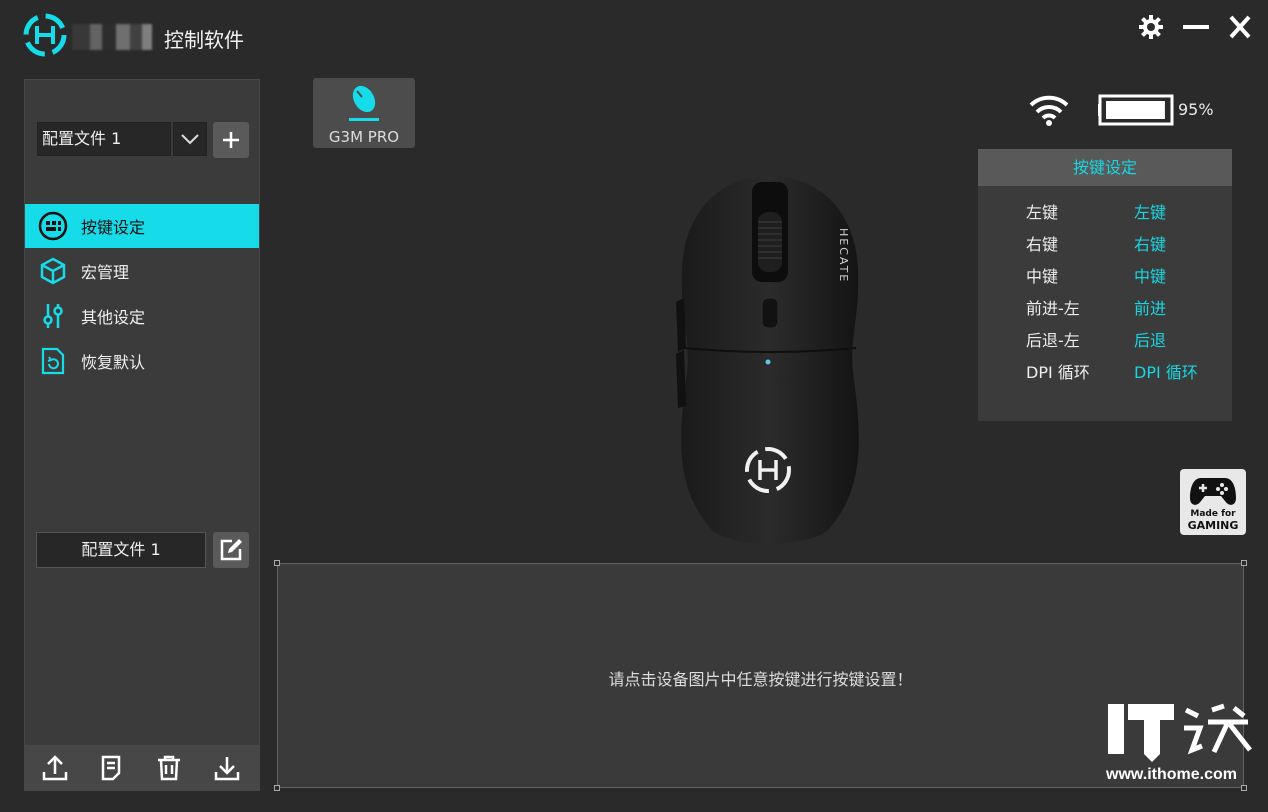 The height and width of the screenshot is (812, 1268). Describe the element at coordinates (1126, 247) in the screenshot. I see `key-row: 右键 右键` at that location.